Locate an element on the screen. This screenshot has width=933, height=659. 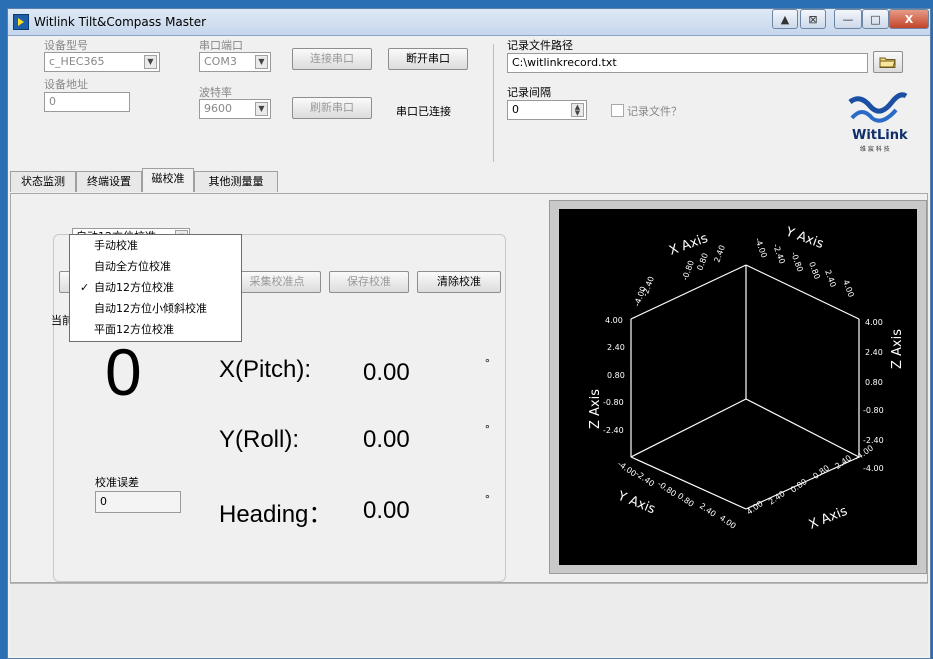
menu-item-auto-12: ✓ 自动12方位校准 is located at coordinates (155, 288).